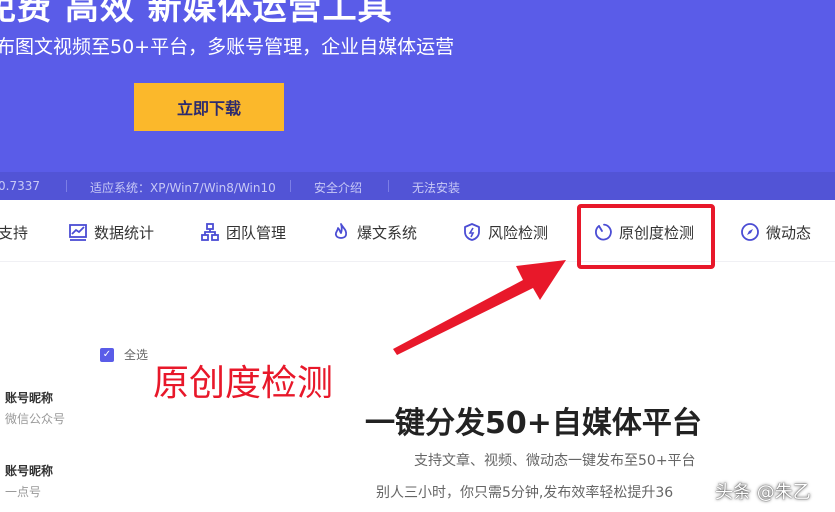 The width and height of the screenshot is (835, 512). Describe the element at coordinates (646, 236) in the screenshot. I see `highlight-box` at that location.